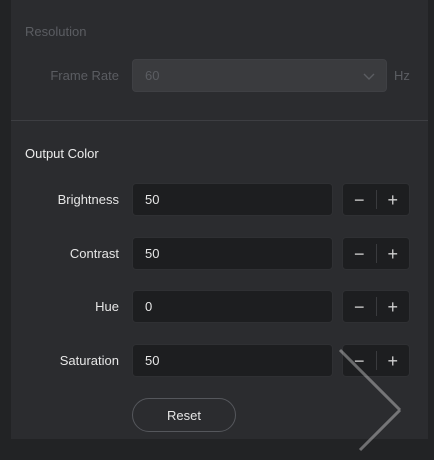 Image resolution: width=434 pixels, height=460 pixels. Describe the element at coordinates (107, 306) in the screenshot. I see `hue-label: Hue` at that location.